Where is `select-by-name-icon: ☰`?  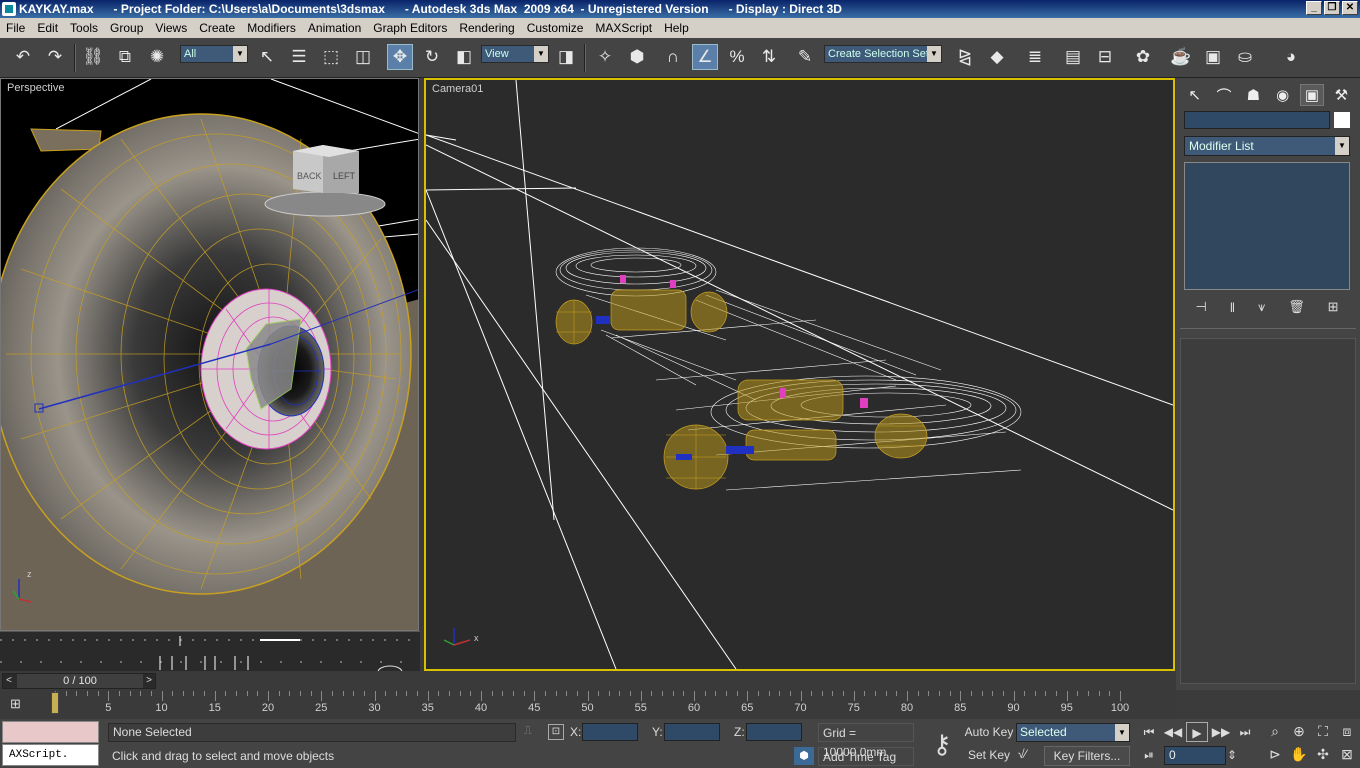
select-by-name-icon: ☰ is located at coordinates (299, 57).